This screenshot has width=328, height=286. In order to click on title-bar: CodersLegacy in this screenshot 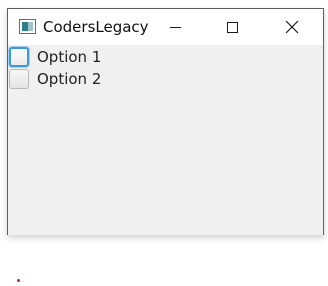, I will do `click(165, 27)`.